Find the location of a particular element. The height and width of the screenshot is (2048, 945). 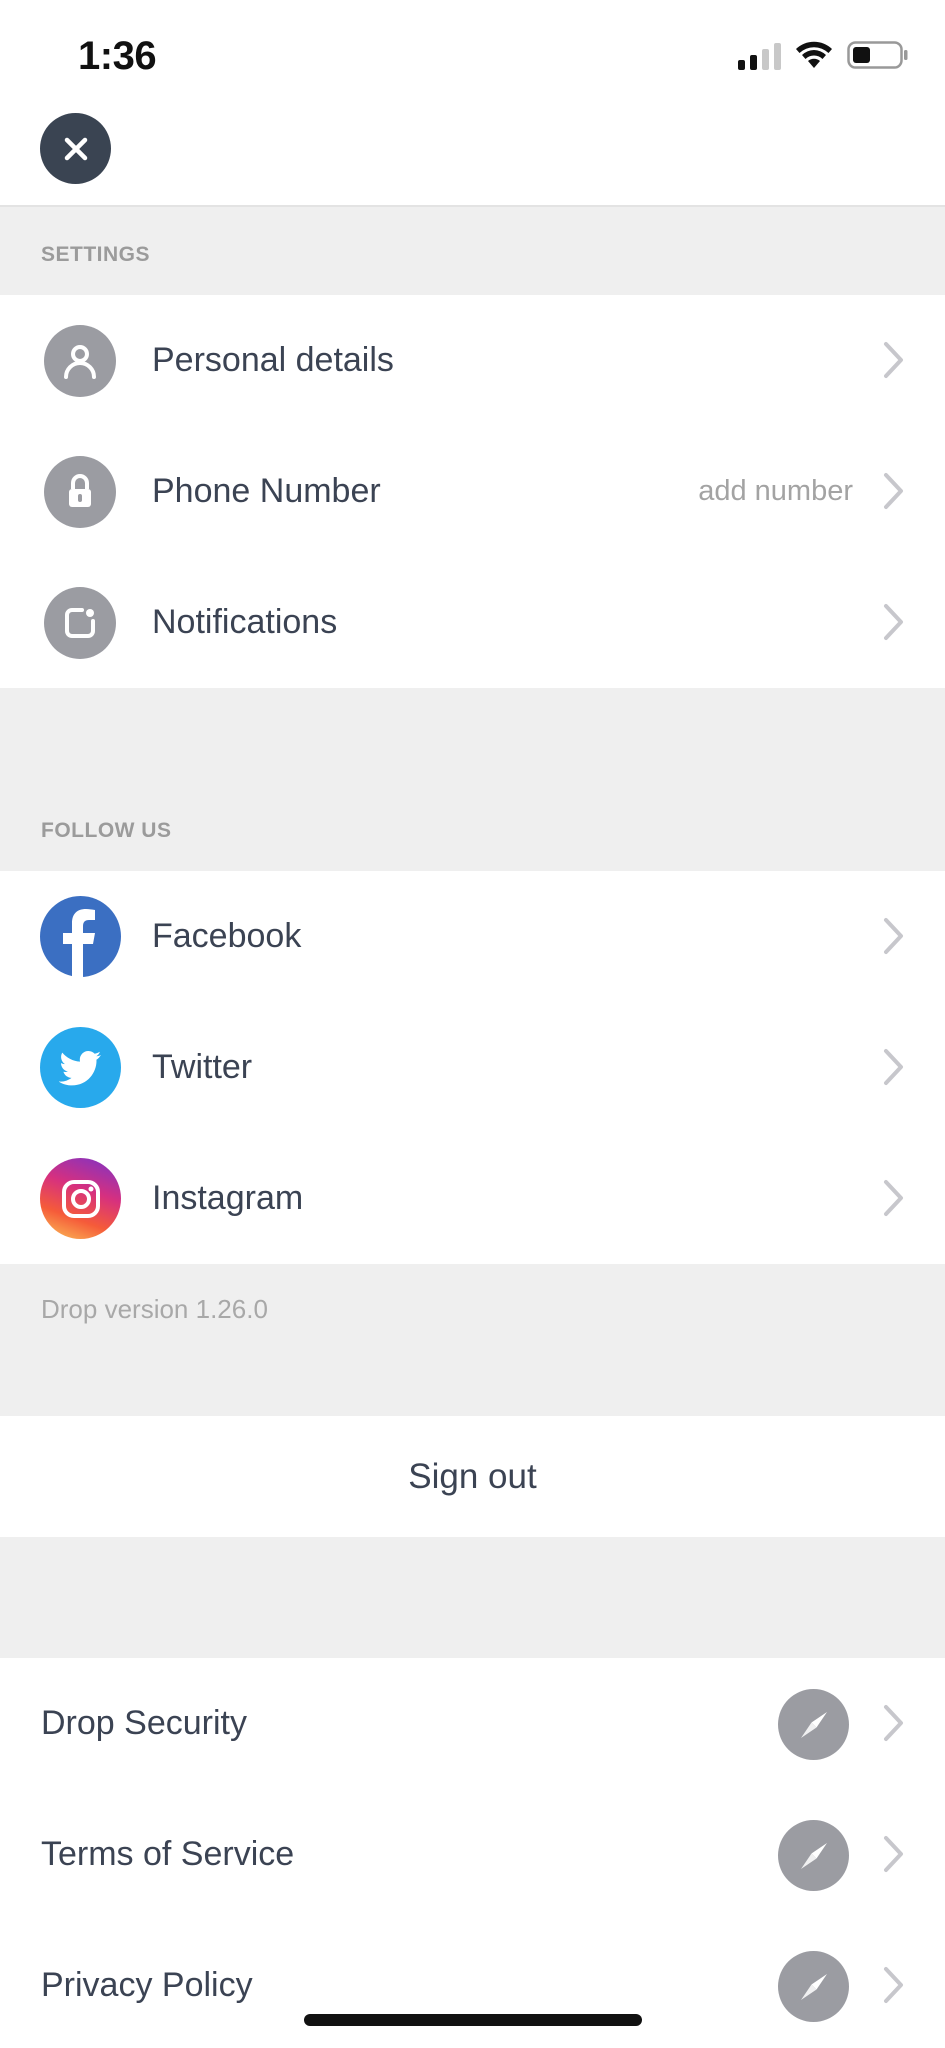

notification-icon is located at coordinates (80, 623).